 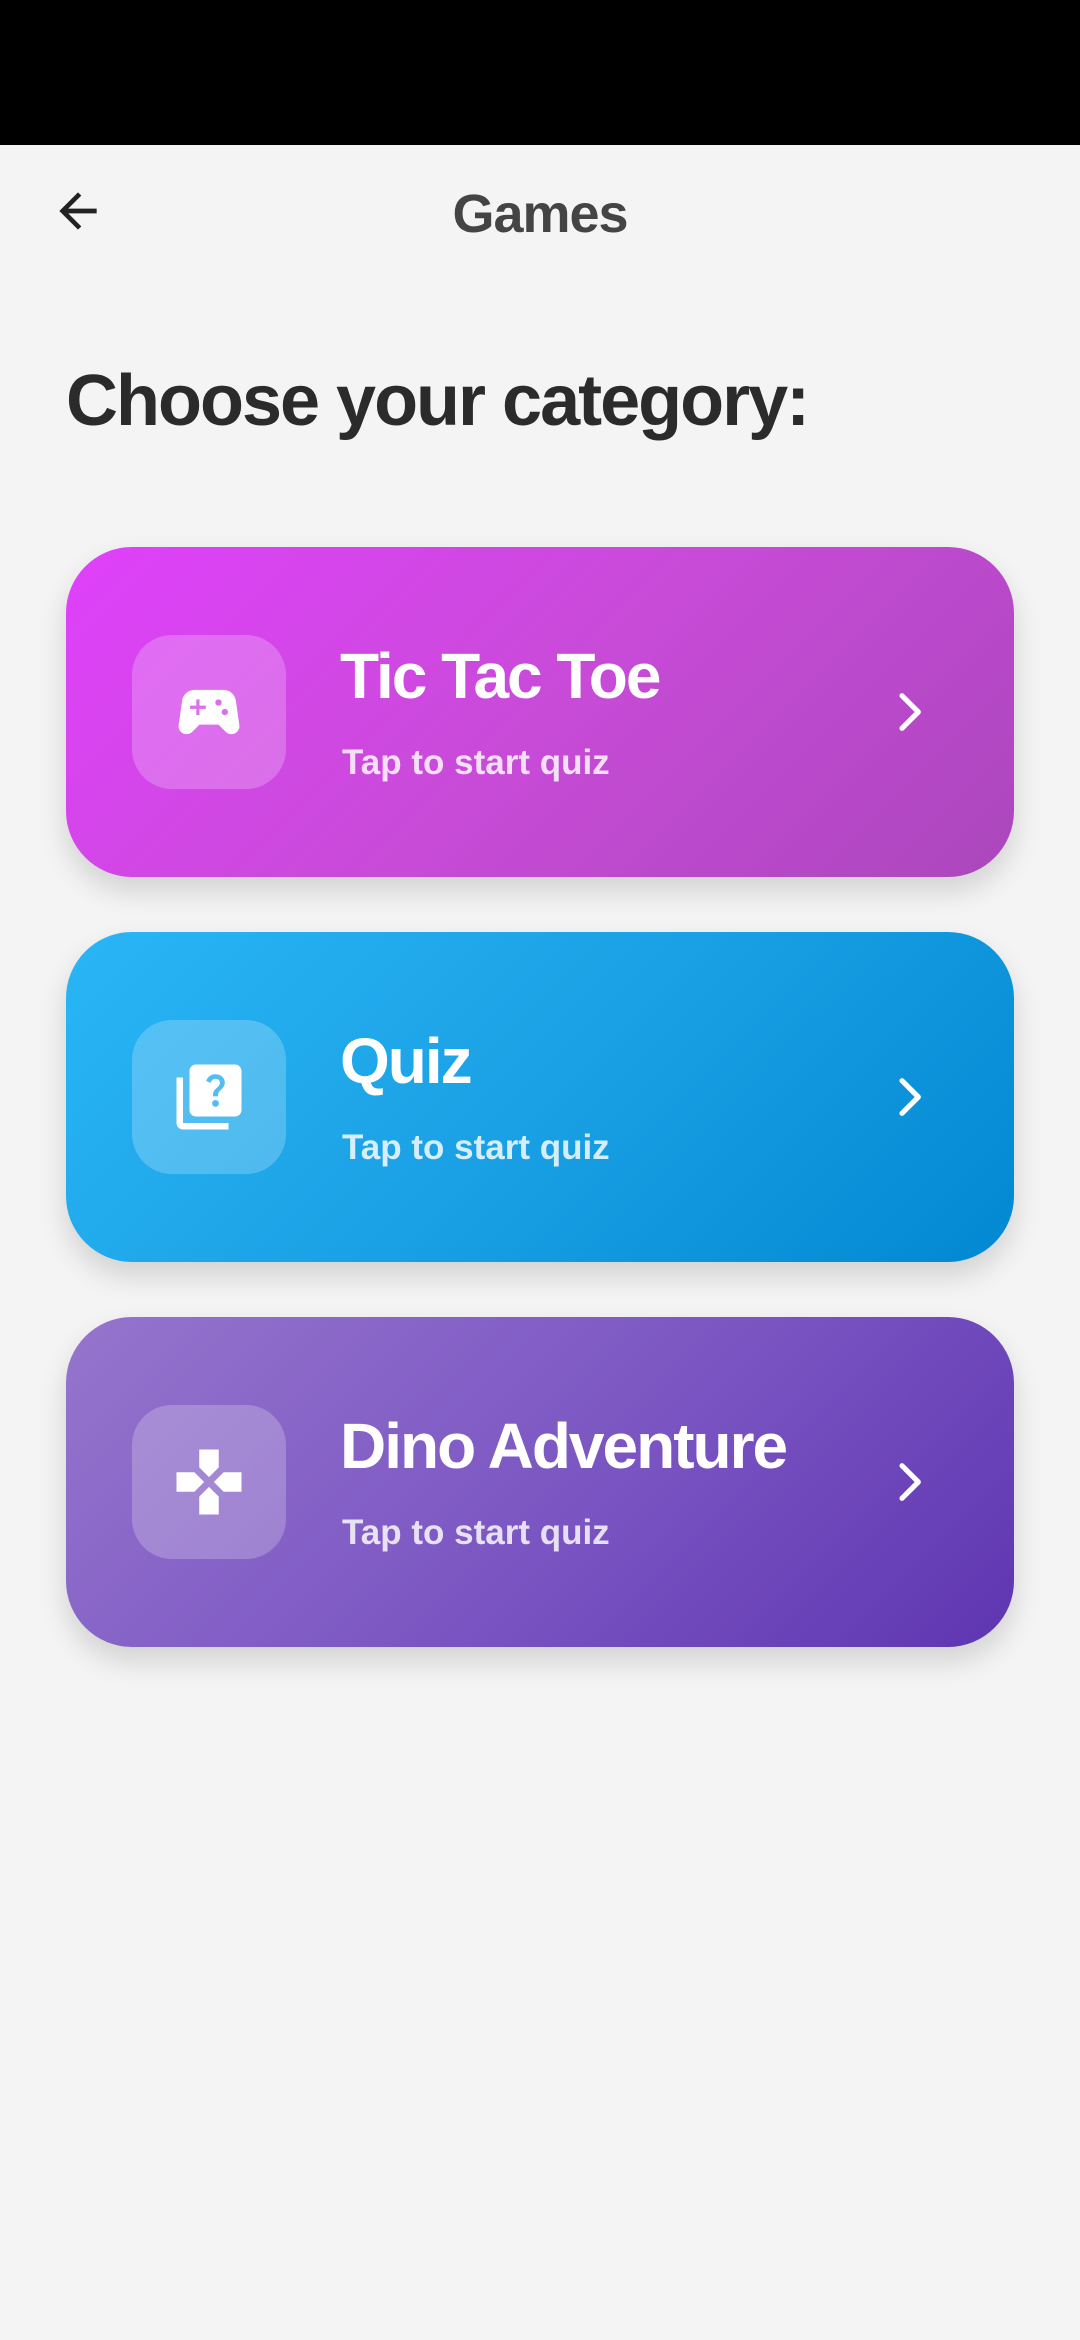 I want to click on category-heading: Choose your category:, so click(x=438, y=401).